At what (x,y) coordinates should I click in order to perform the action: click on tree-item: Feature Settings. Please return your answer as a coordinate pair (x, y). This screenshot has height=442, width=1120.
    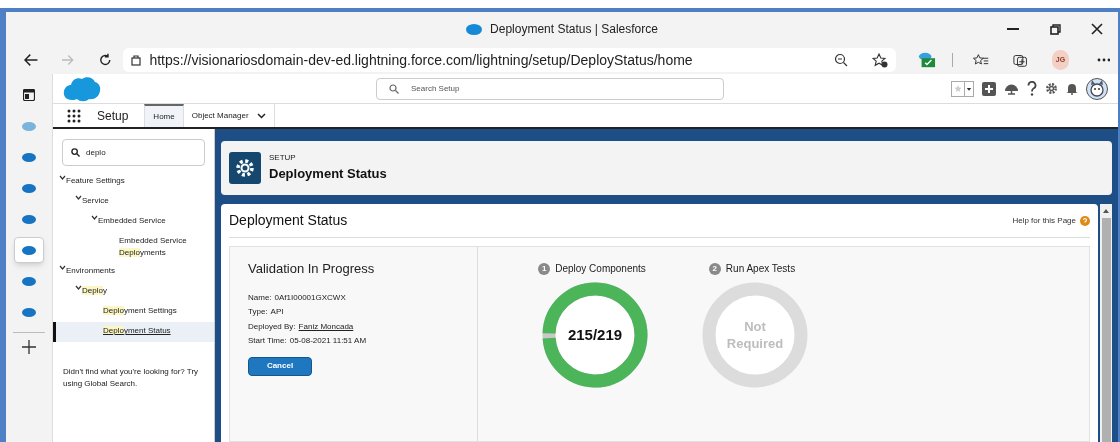
    Looking at the image, I should click on (95, 181).